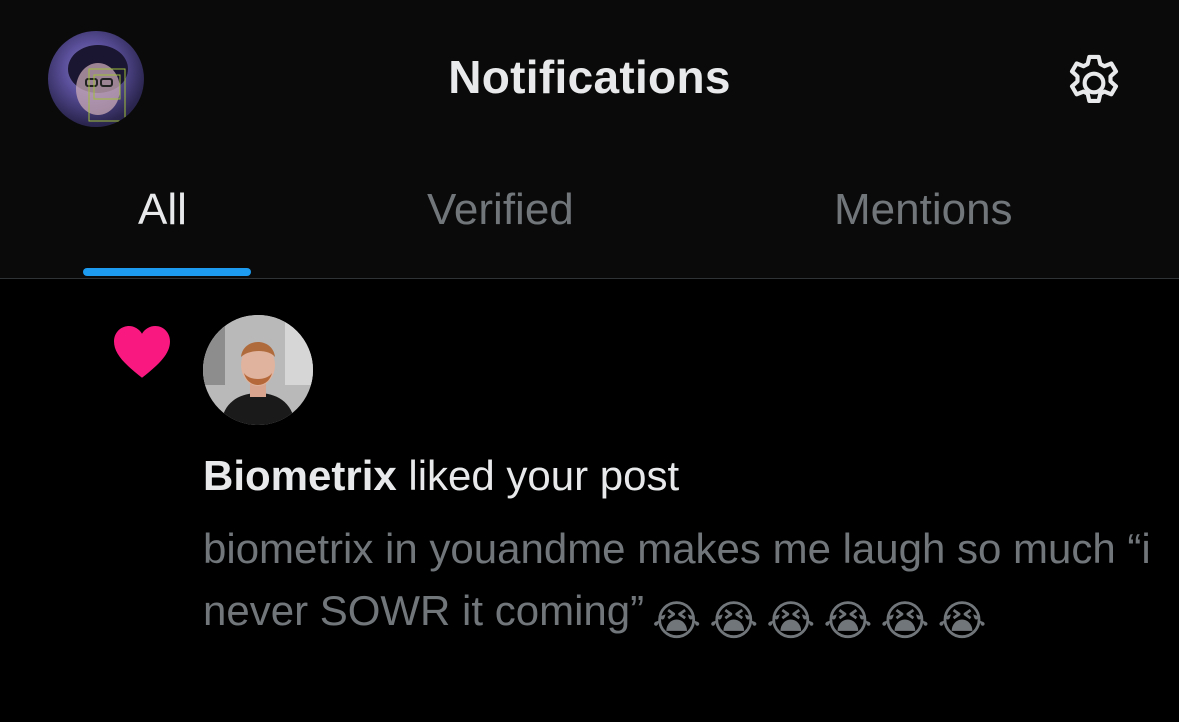 The height and width of the screenshot is (722, 1179). I want to click on heart-icon, so click(142, 351).